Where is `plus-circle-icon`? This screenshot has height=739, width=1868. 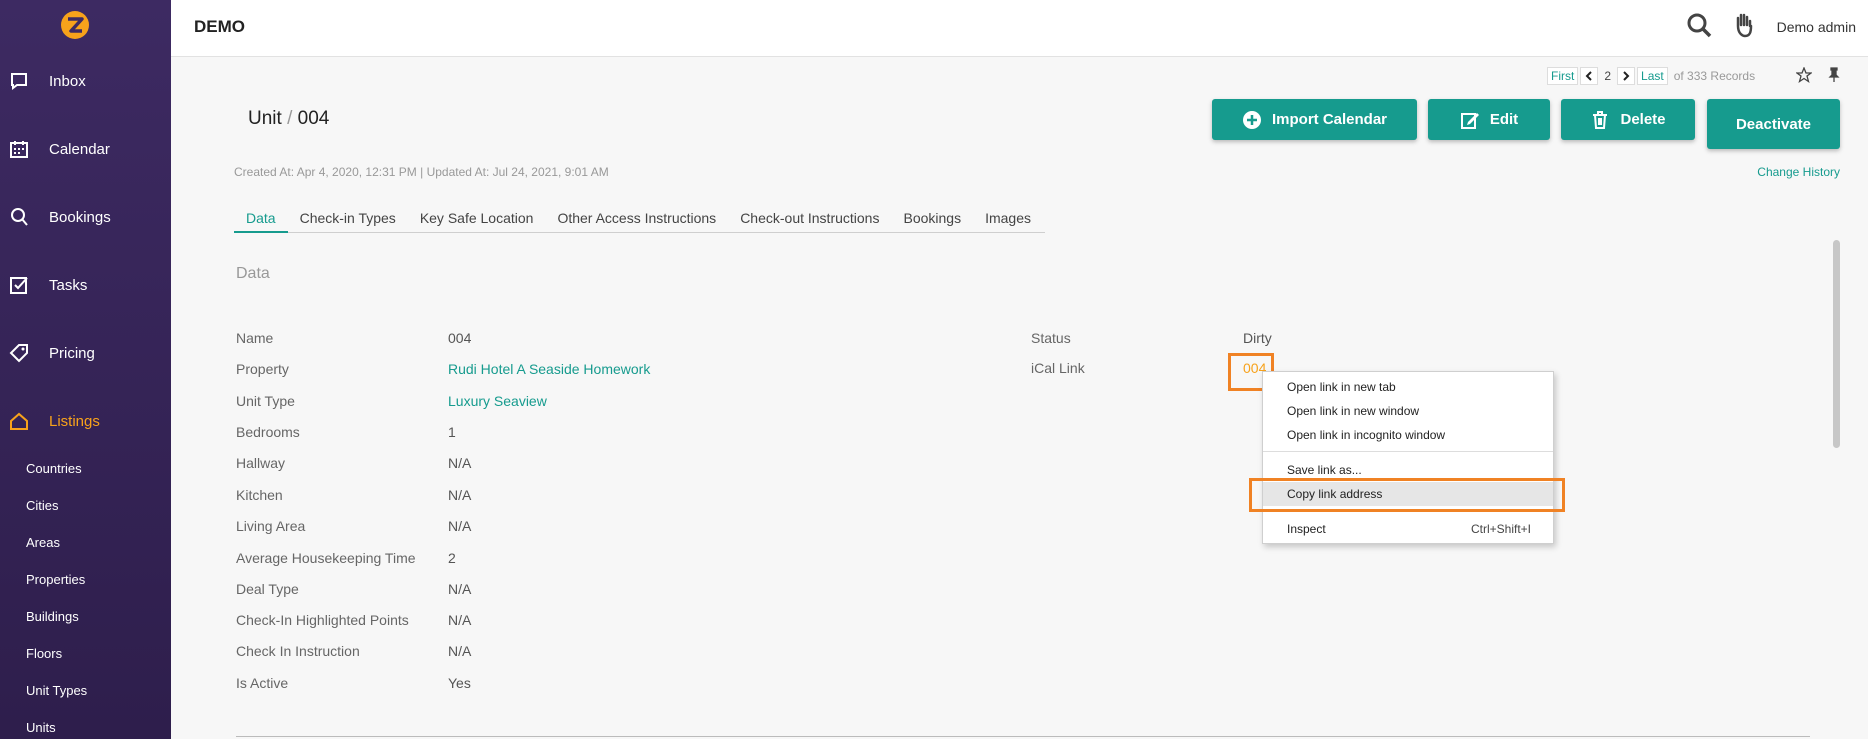
plus-circle-icon is located at coordinates (1251, 119).